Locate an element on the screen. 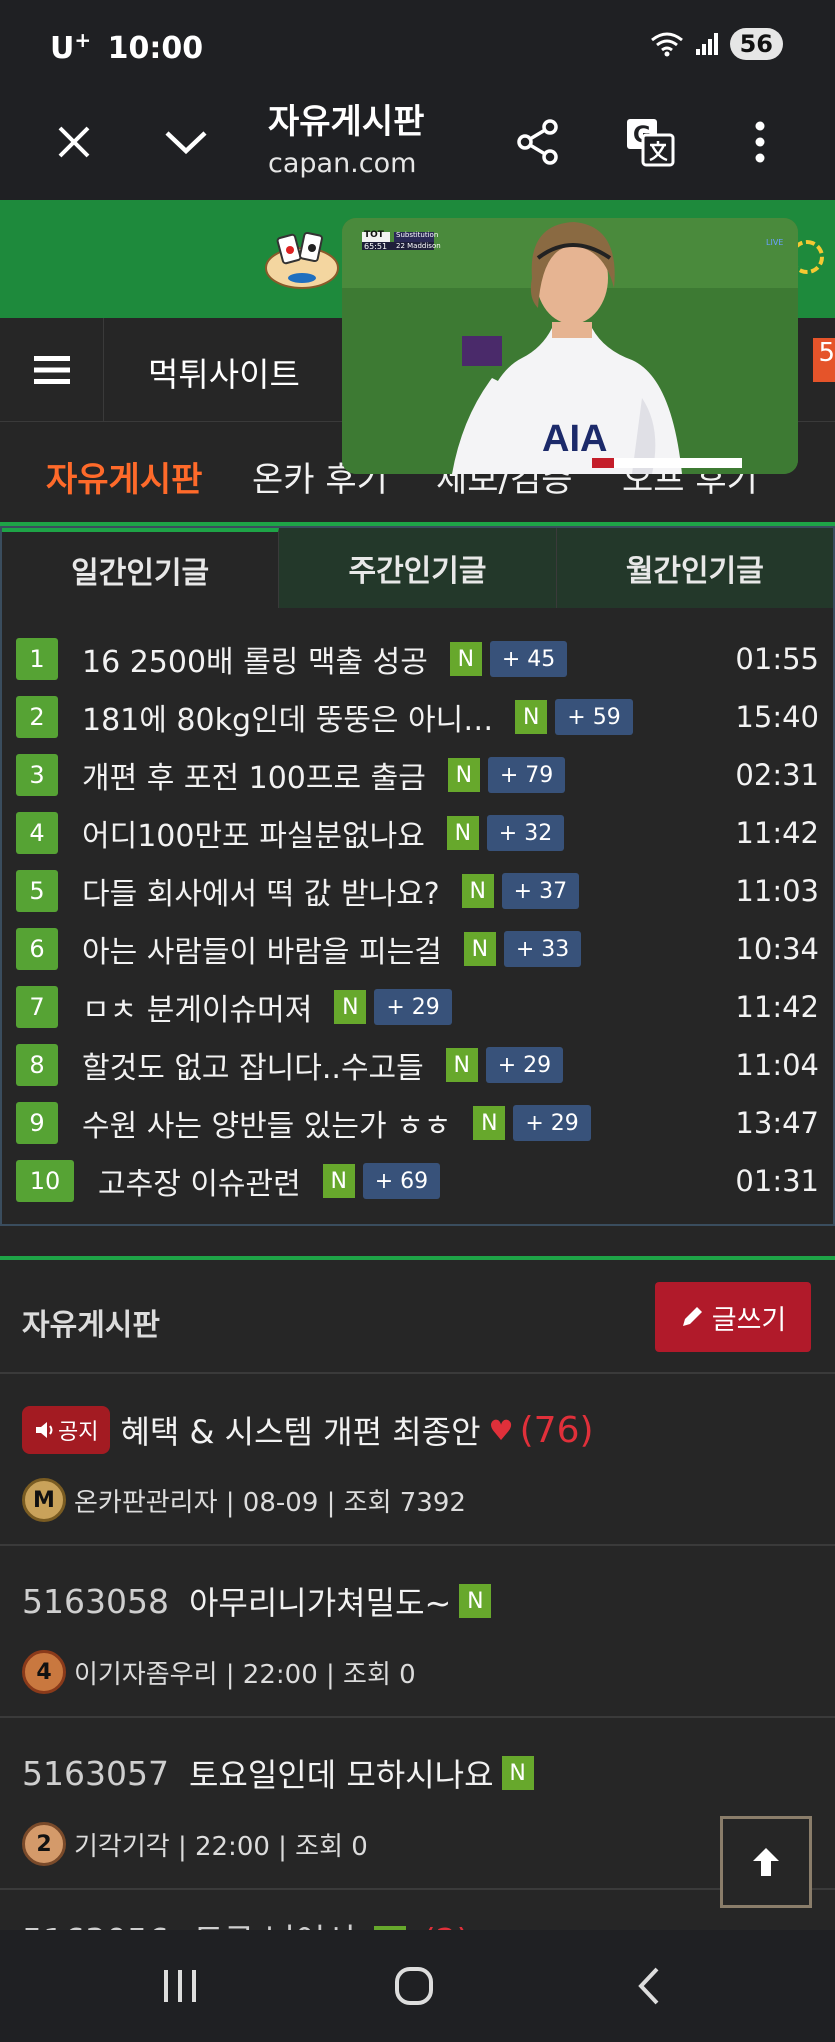  status-carrier-time: U+ 10:00 is located at coordinates (127, 47).